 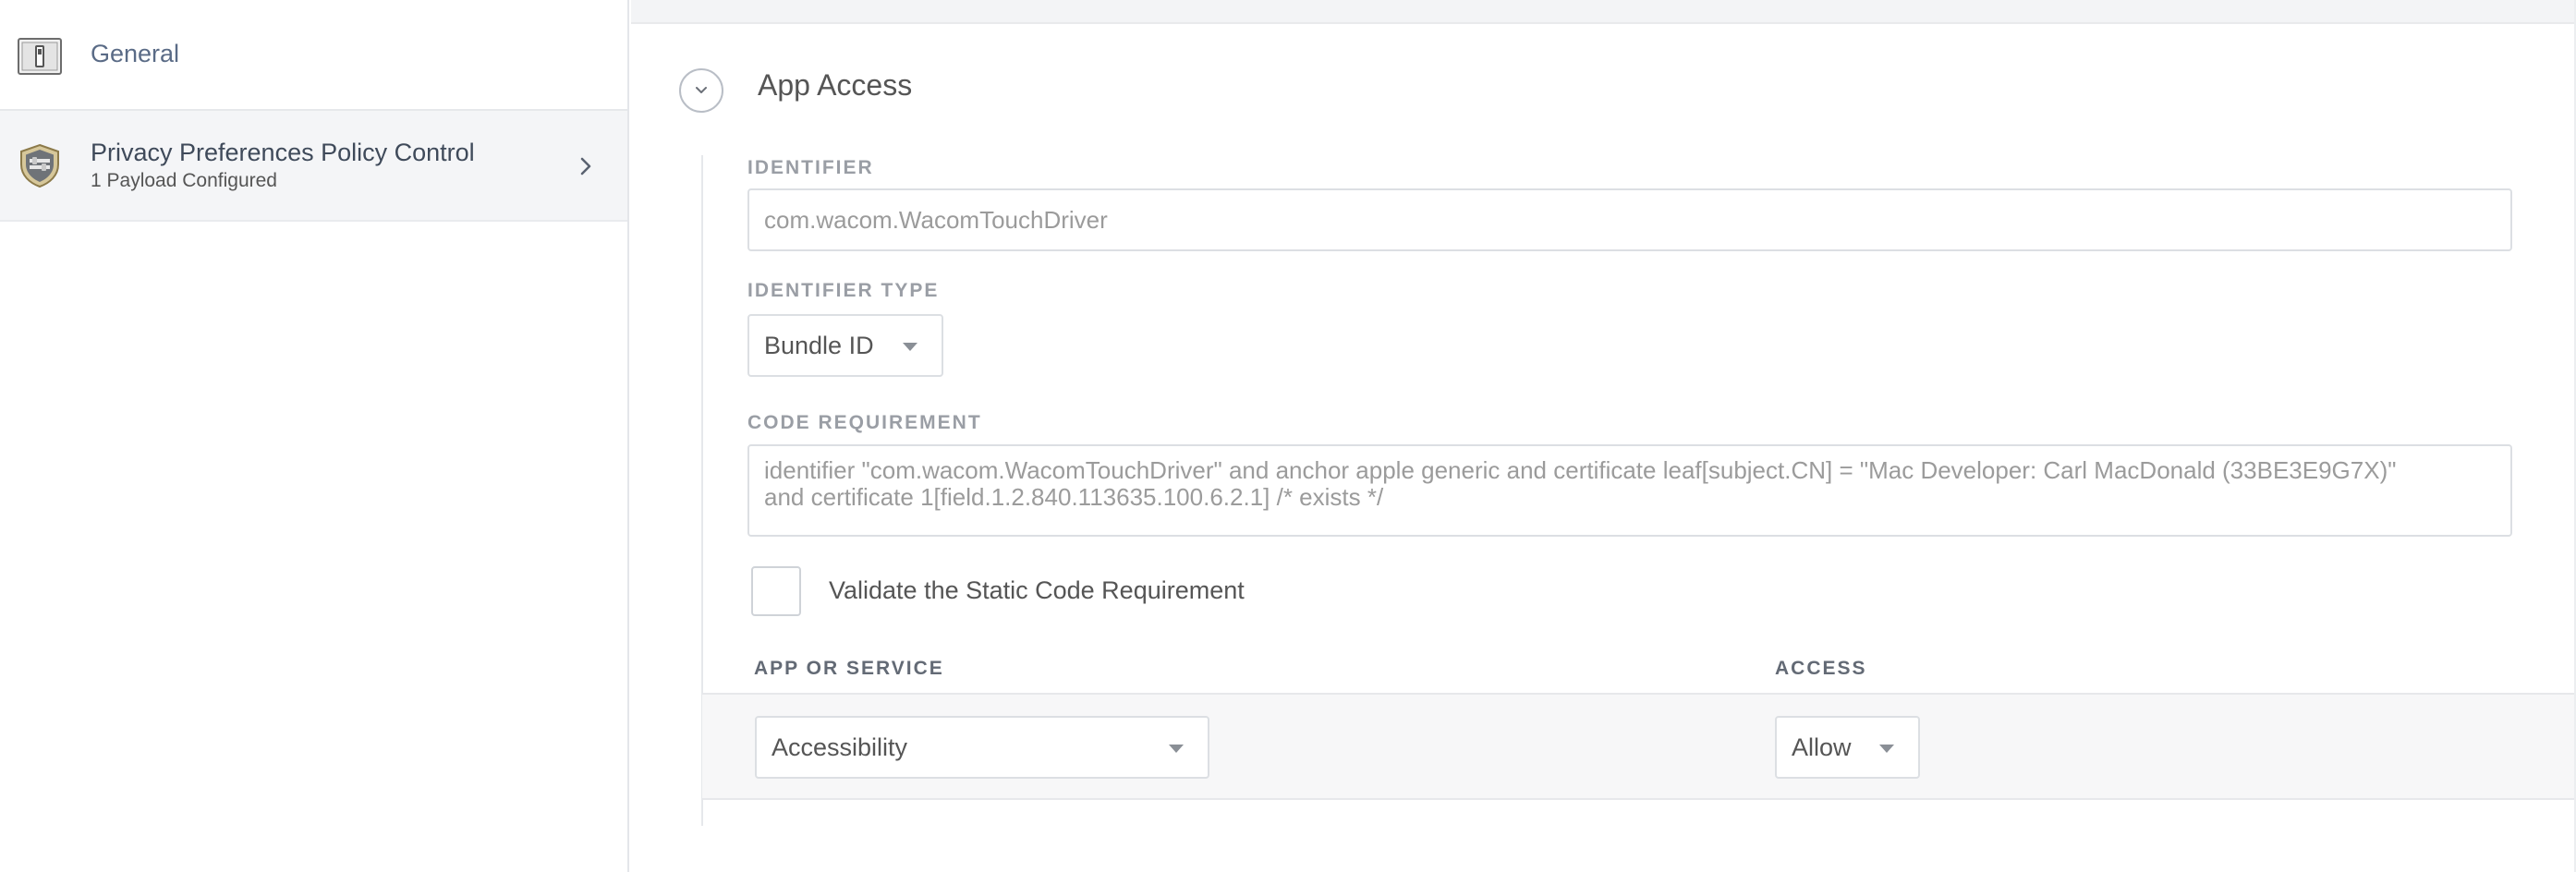 I want to click on identifier-input: com.wacom.WacomTouchDriver, so click(x=1629, y=219).